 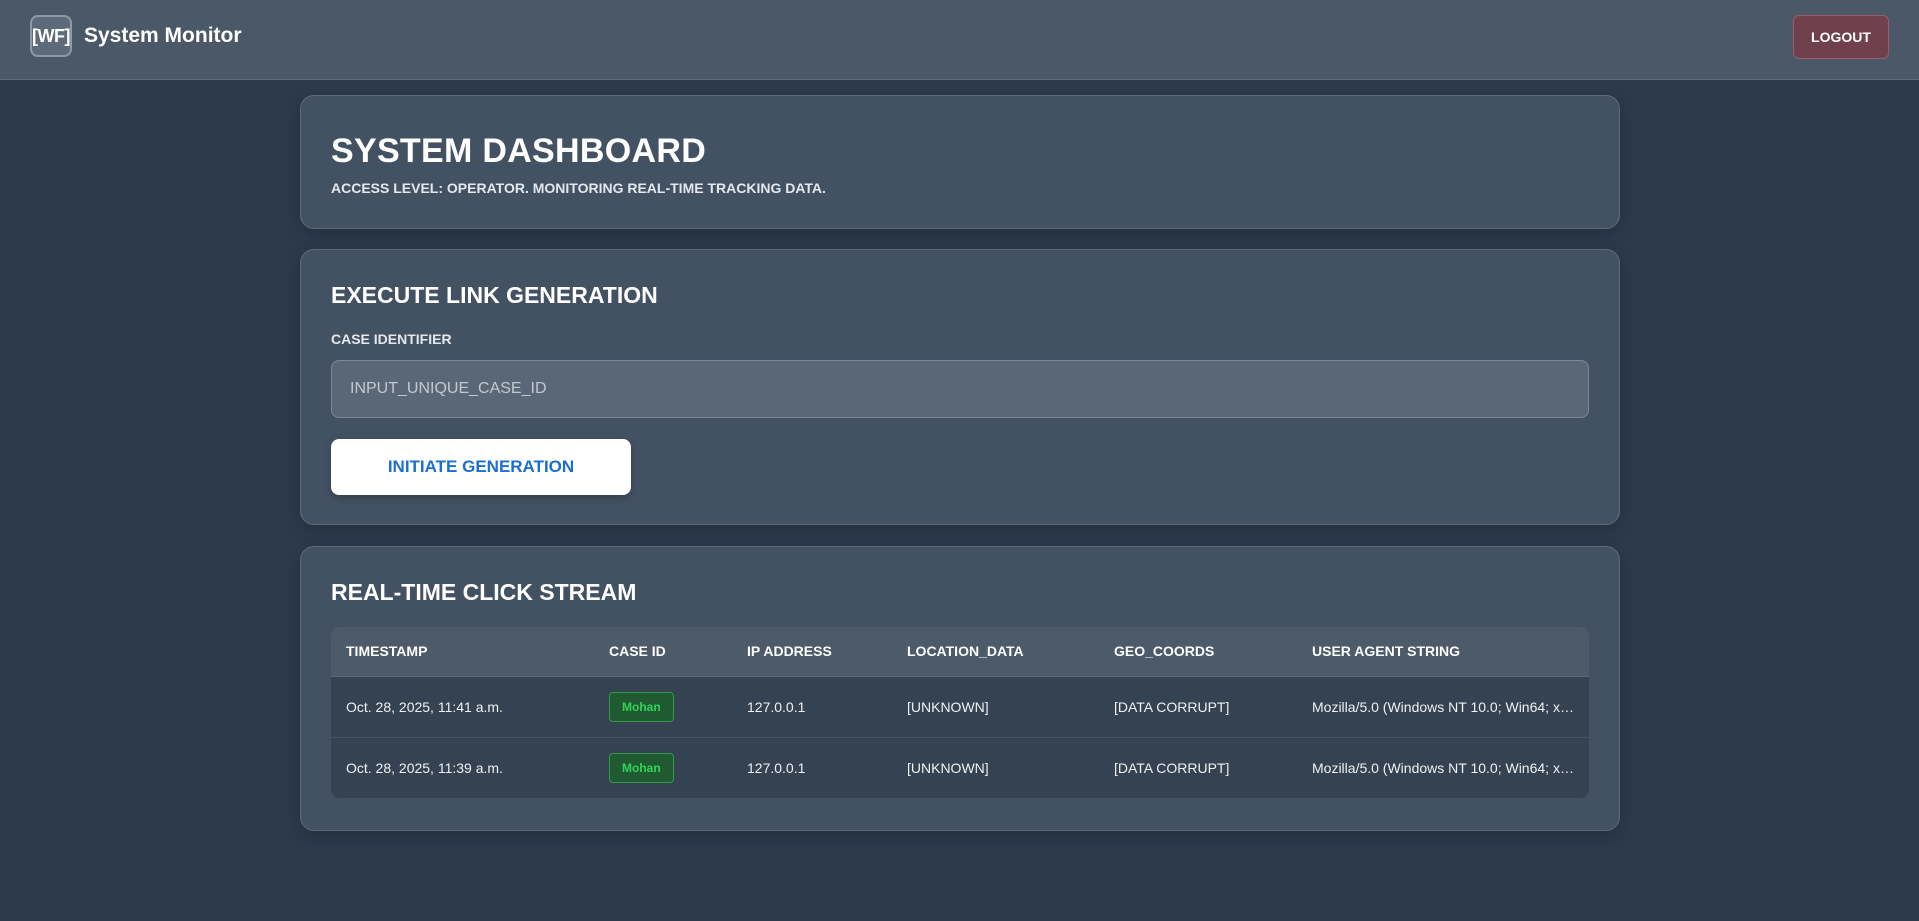 What do you see at coordinates (959, 40) in the screenshot?
I see `top-navbar: [WF] System Monitor LOGOUT` at bounding box center [959, 40].